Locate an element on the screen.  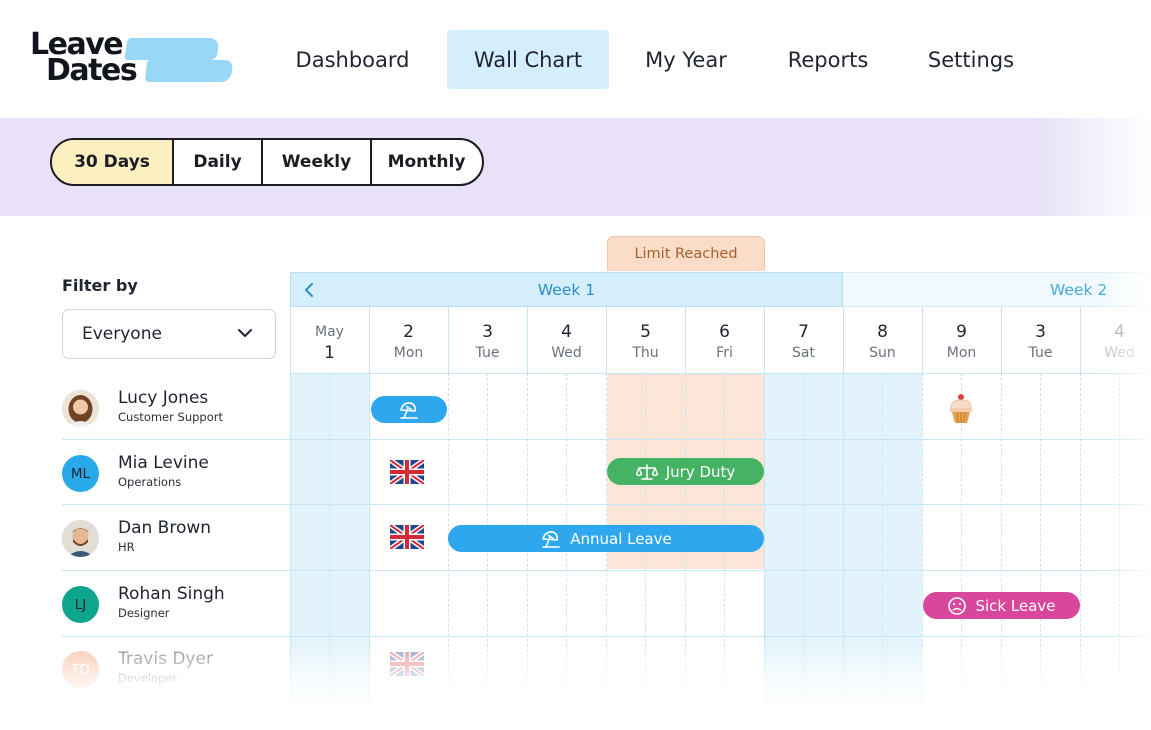
nav-dashboard: Dashboard is located at coordinates (352, 59).